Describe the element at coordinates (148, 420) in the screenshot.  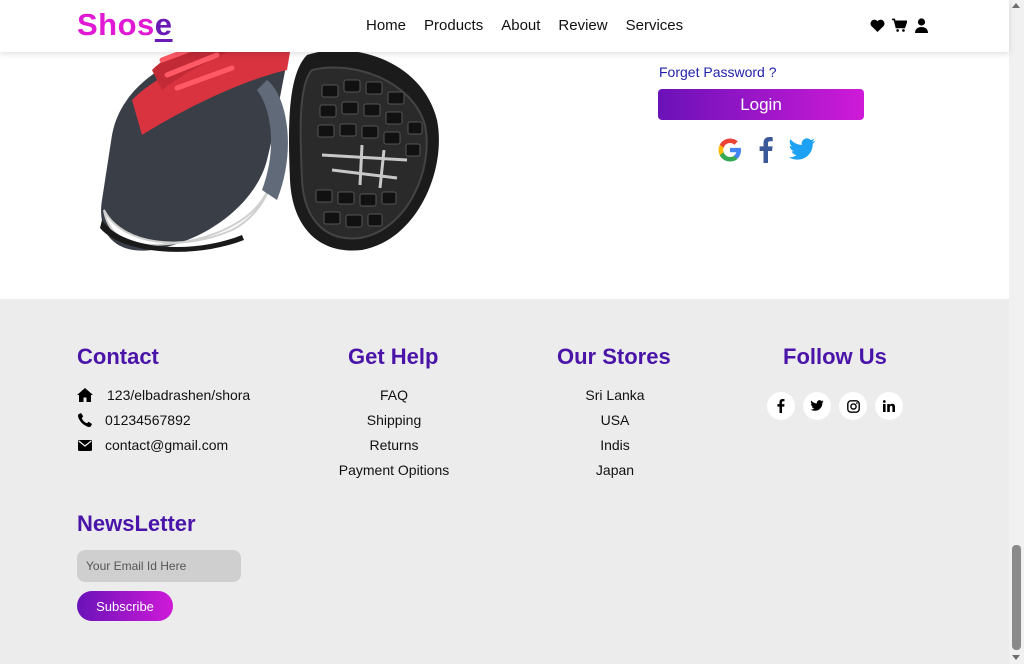
I see `phone-text: 01234567892` at that location.